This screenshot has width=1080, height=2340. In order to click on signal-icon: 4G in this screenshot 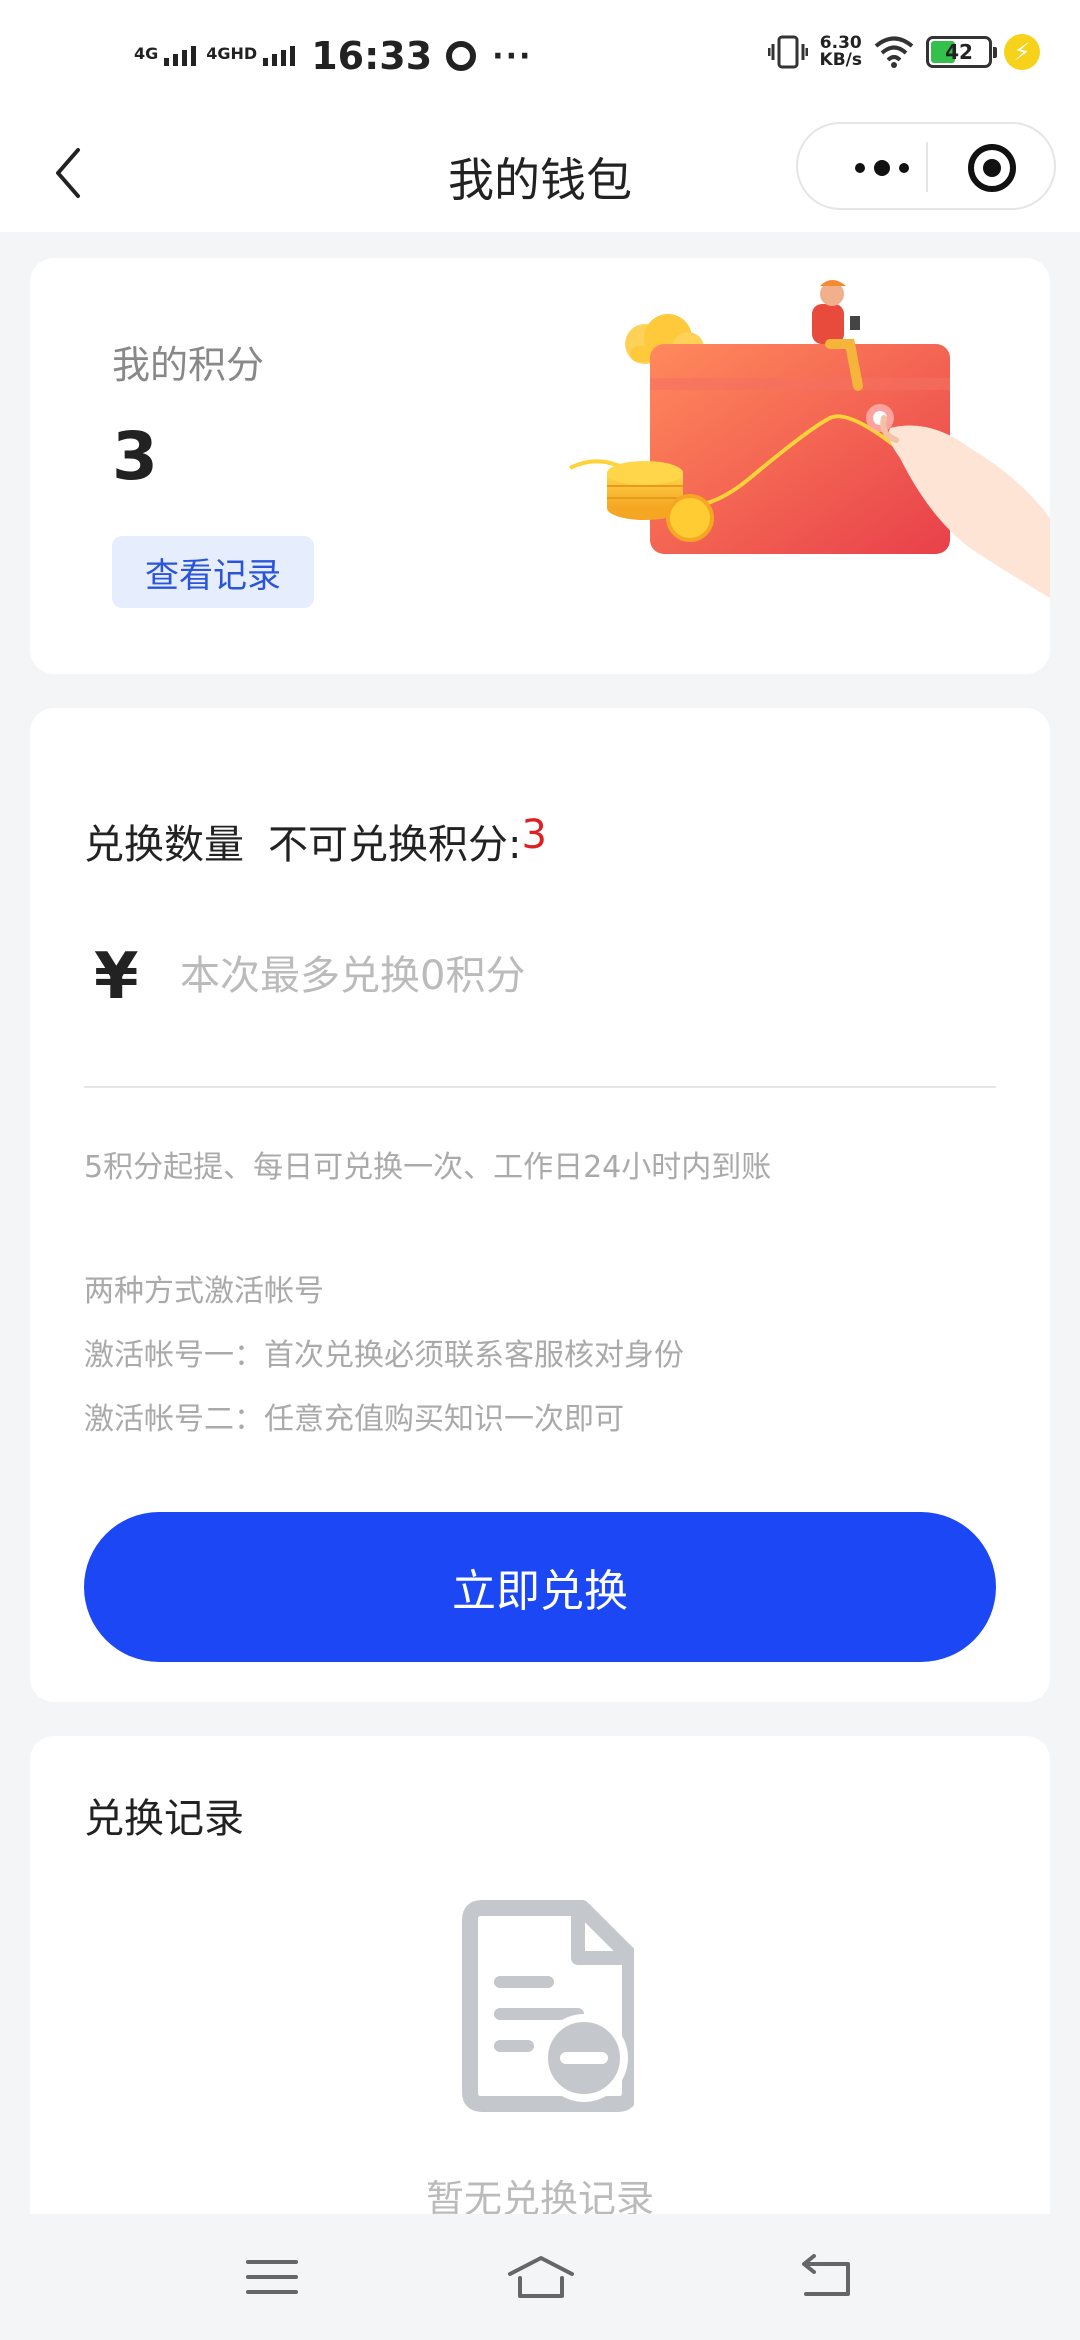, I will do `click(165, 55)`.